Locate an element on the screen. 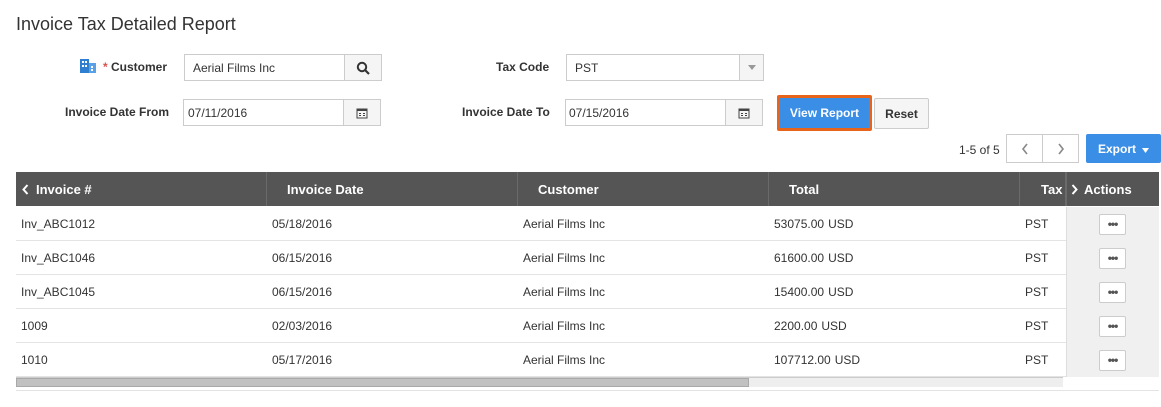  total-amount: 2200.00 is located at coordinates (796, 326).